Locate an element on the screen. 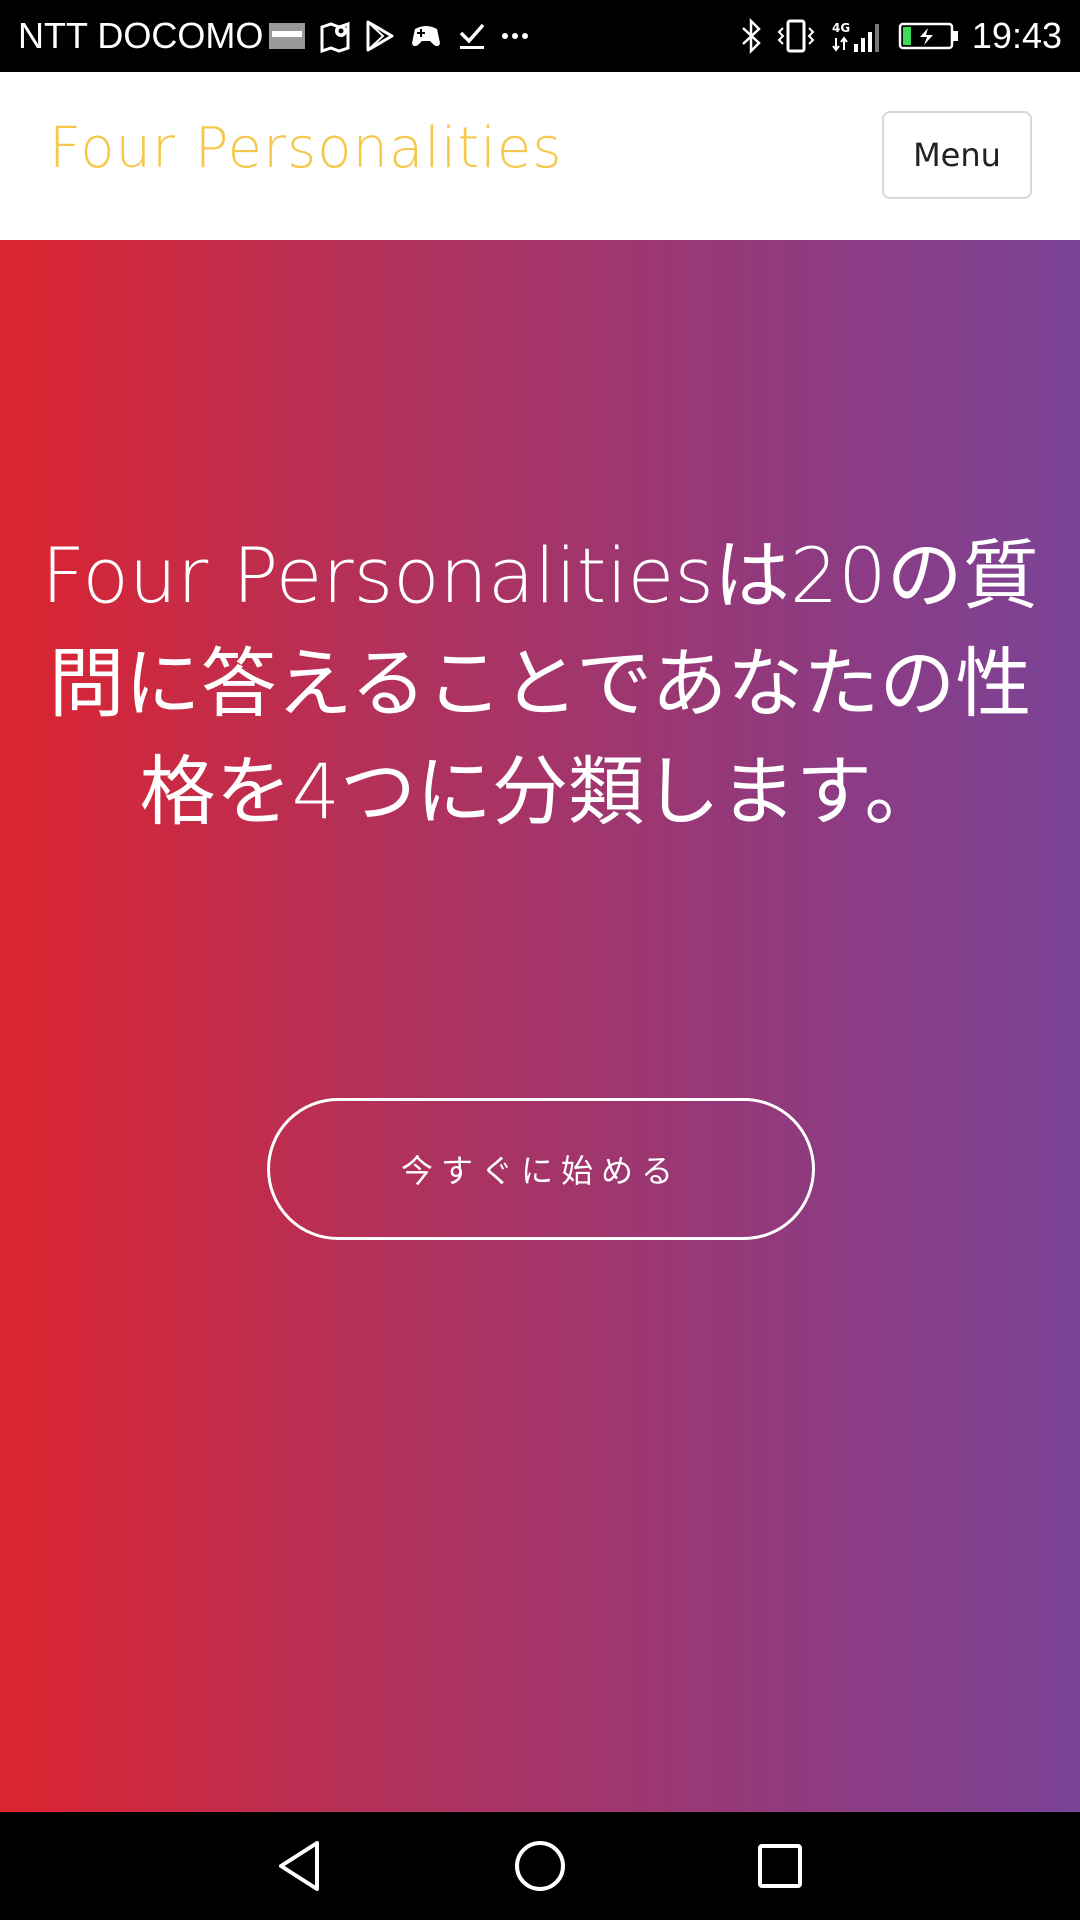  recents-icon is located at coordinates (780, 1866).